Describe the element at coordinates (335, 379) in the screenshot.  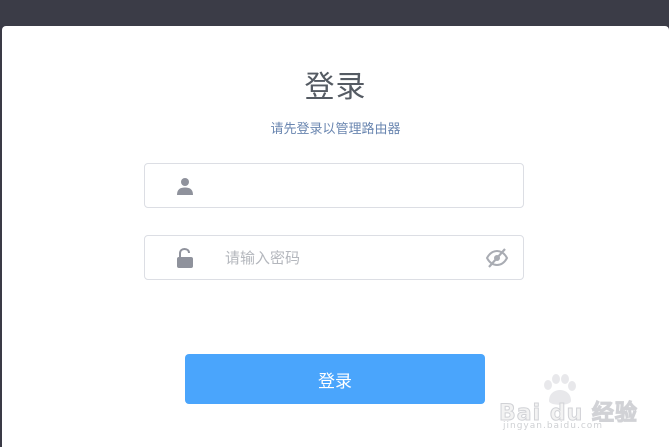
I see `login-button: 登录` at that location.